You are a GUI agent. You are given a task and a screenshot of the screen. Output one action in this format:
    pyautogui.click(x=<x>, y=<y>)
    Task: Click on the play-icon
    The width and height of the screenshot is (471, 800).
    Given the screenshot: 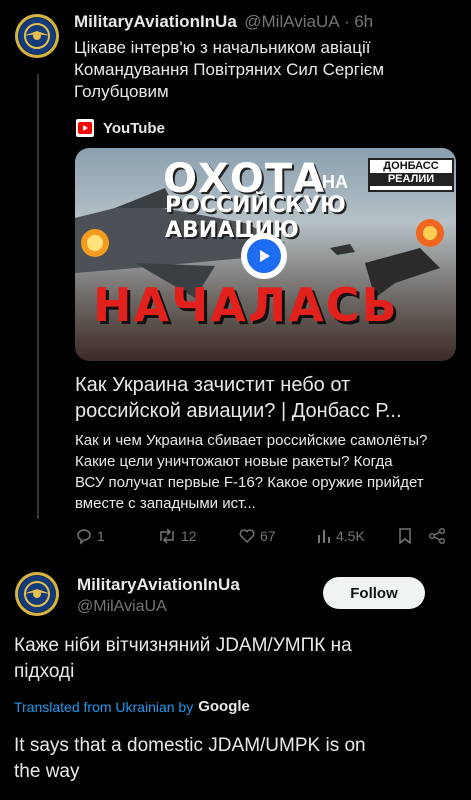 What is the action you would take?
    pyautogui.click(x=265, y=256)
    